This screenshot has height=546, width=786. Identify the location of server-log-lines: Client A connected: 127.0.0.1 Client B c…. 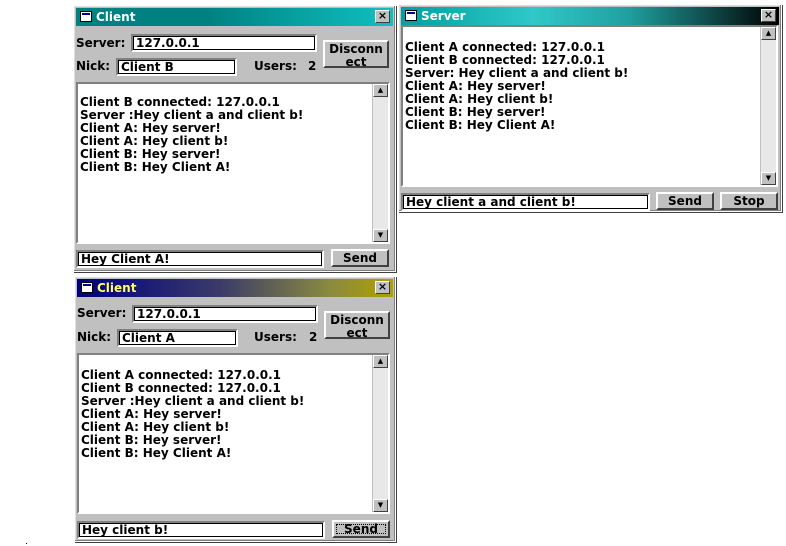
(581, 86).